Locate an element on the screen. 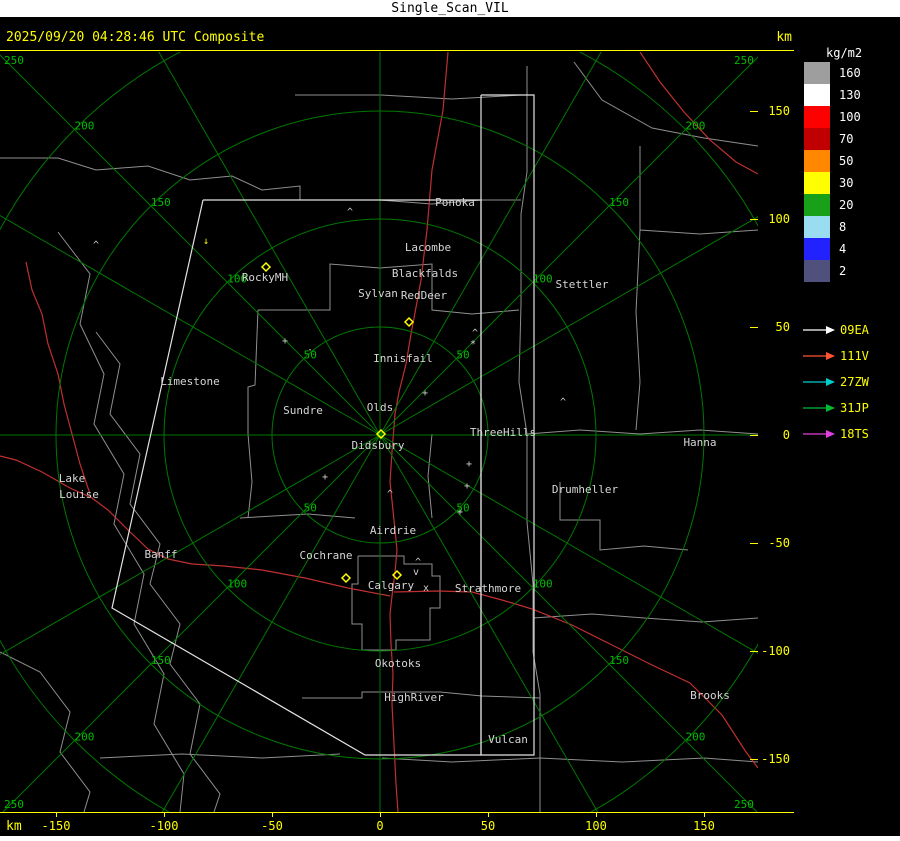  top-divider is located at coordinates (397, 50).